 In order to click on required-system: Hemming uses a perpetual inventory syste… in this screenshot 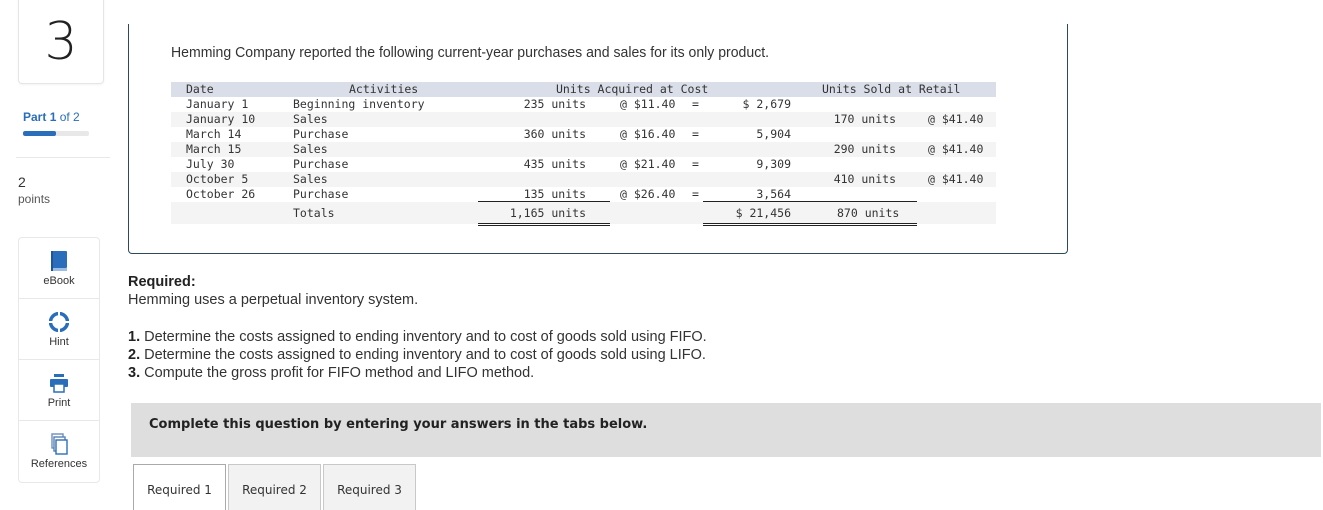, I will do `click(273, 300)`.